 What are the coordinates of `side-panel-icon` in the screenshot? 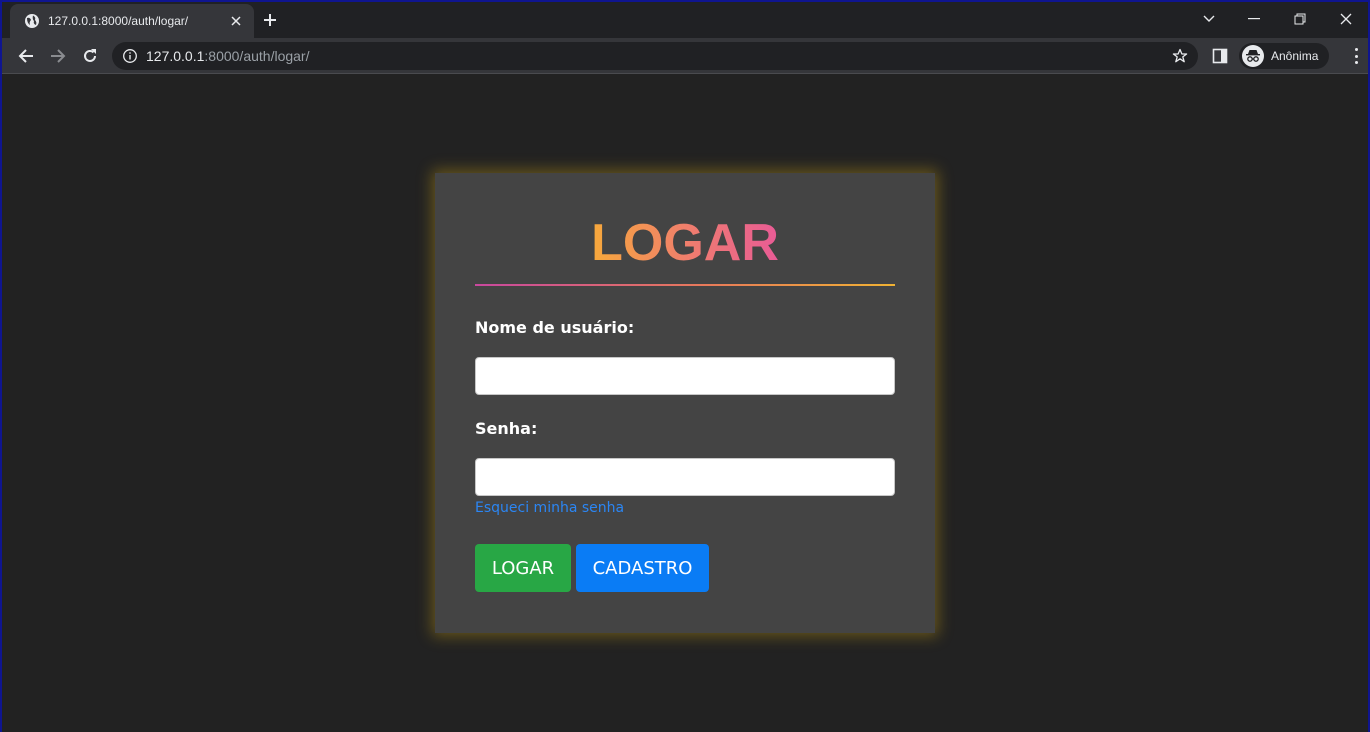 It's located at (1220, 56).